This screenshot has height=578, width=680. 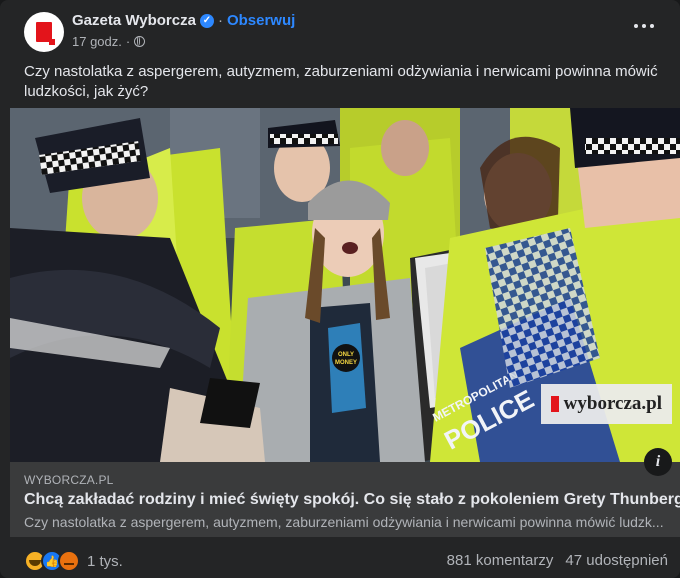 I want to click on globe-icon, so click(x=140, y=41).